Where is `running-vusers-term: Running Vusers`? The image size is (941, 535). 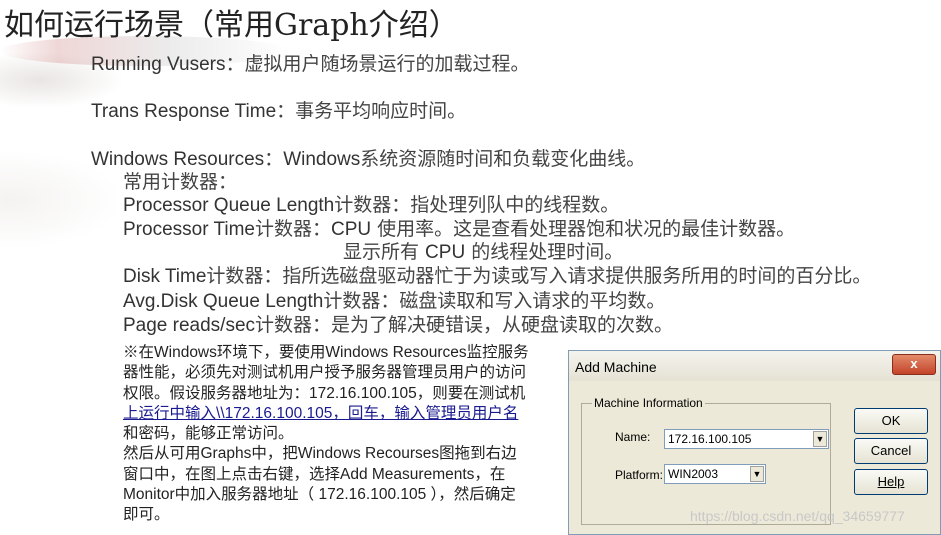
running-vusers-term: Running Vusers is located at coordinates (158, 64).